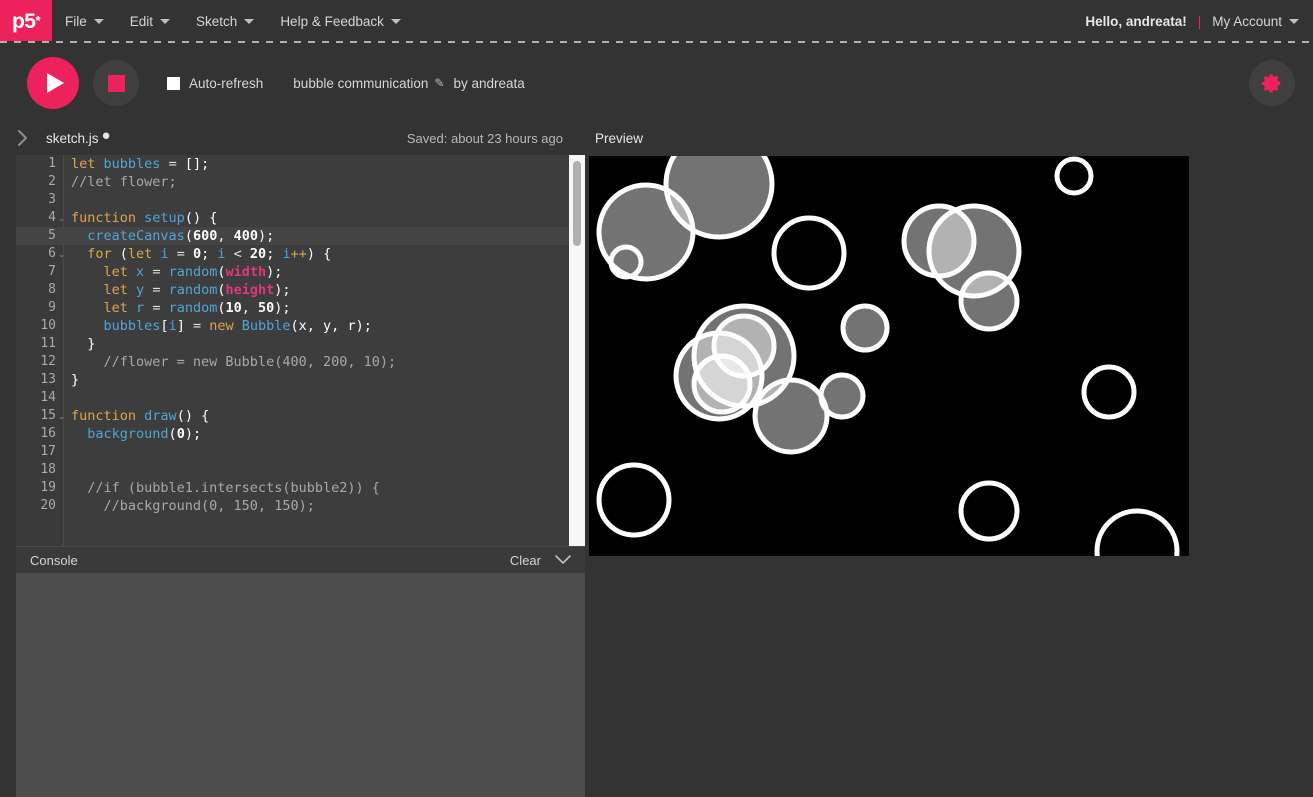 The image size is (1313, 797). I want to click on code-line: 10 bubbles[i] = new Bubble(x, y, r);, so click(300, 326).